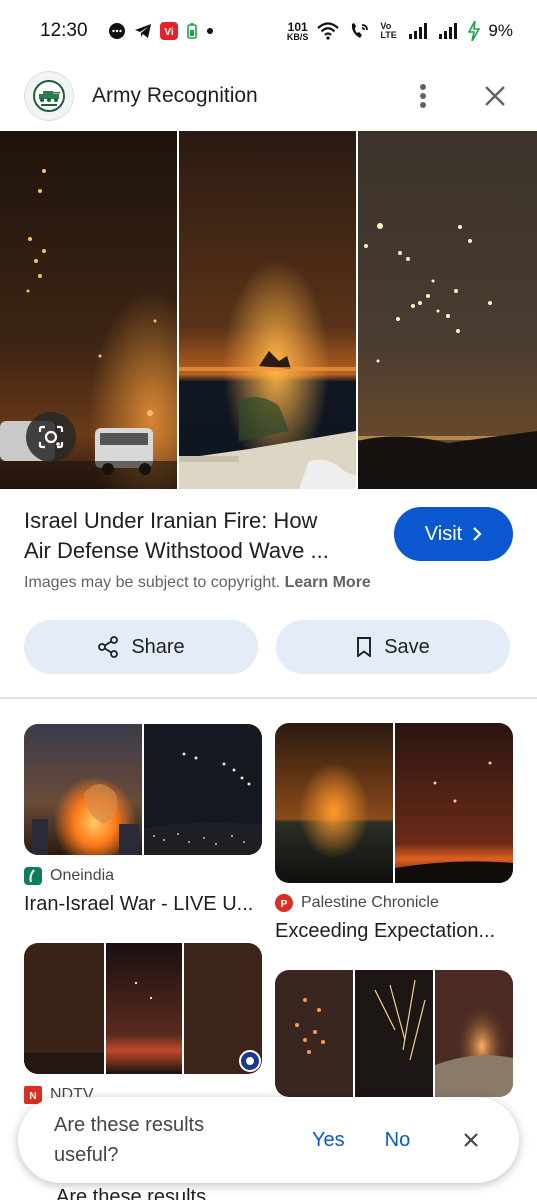  Describe the element at coordinates (297, 36) in the screenshot. I see `network-speed-unit: KB/S` at that location.